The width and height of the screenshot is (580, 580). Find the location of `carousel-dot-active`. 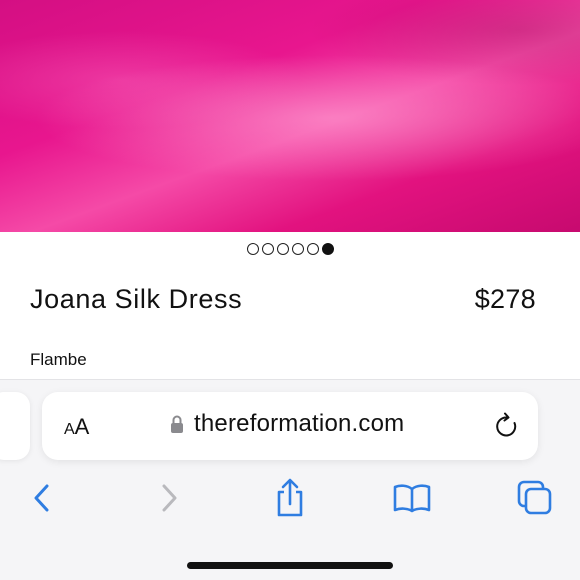

carousel-dot-active is located at coordinates (327, 249).